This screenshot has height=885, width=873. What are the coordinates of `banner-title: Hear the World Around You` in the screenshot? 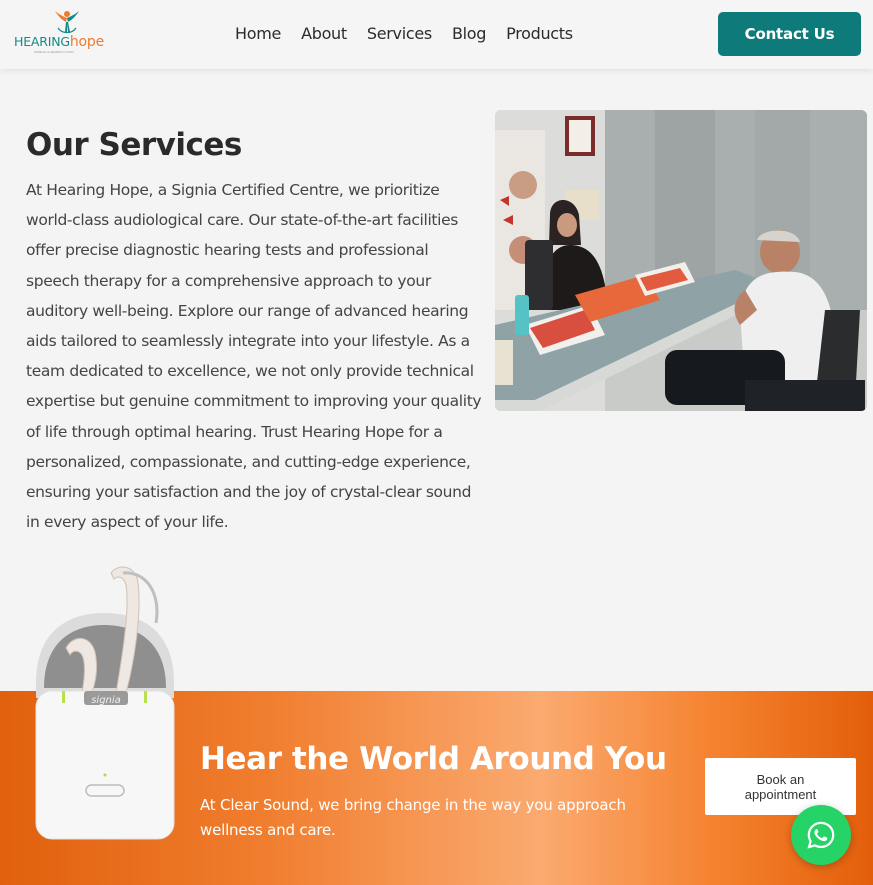 It's located at (433, 759).